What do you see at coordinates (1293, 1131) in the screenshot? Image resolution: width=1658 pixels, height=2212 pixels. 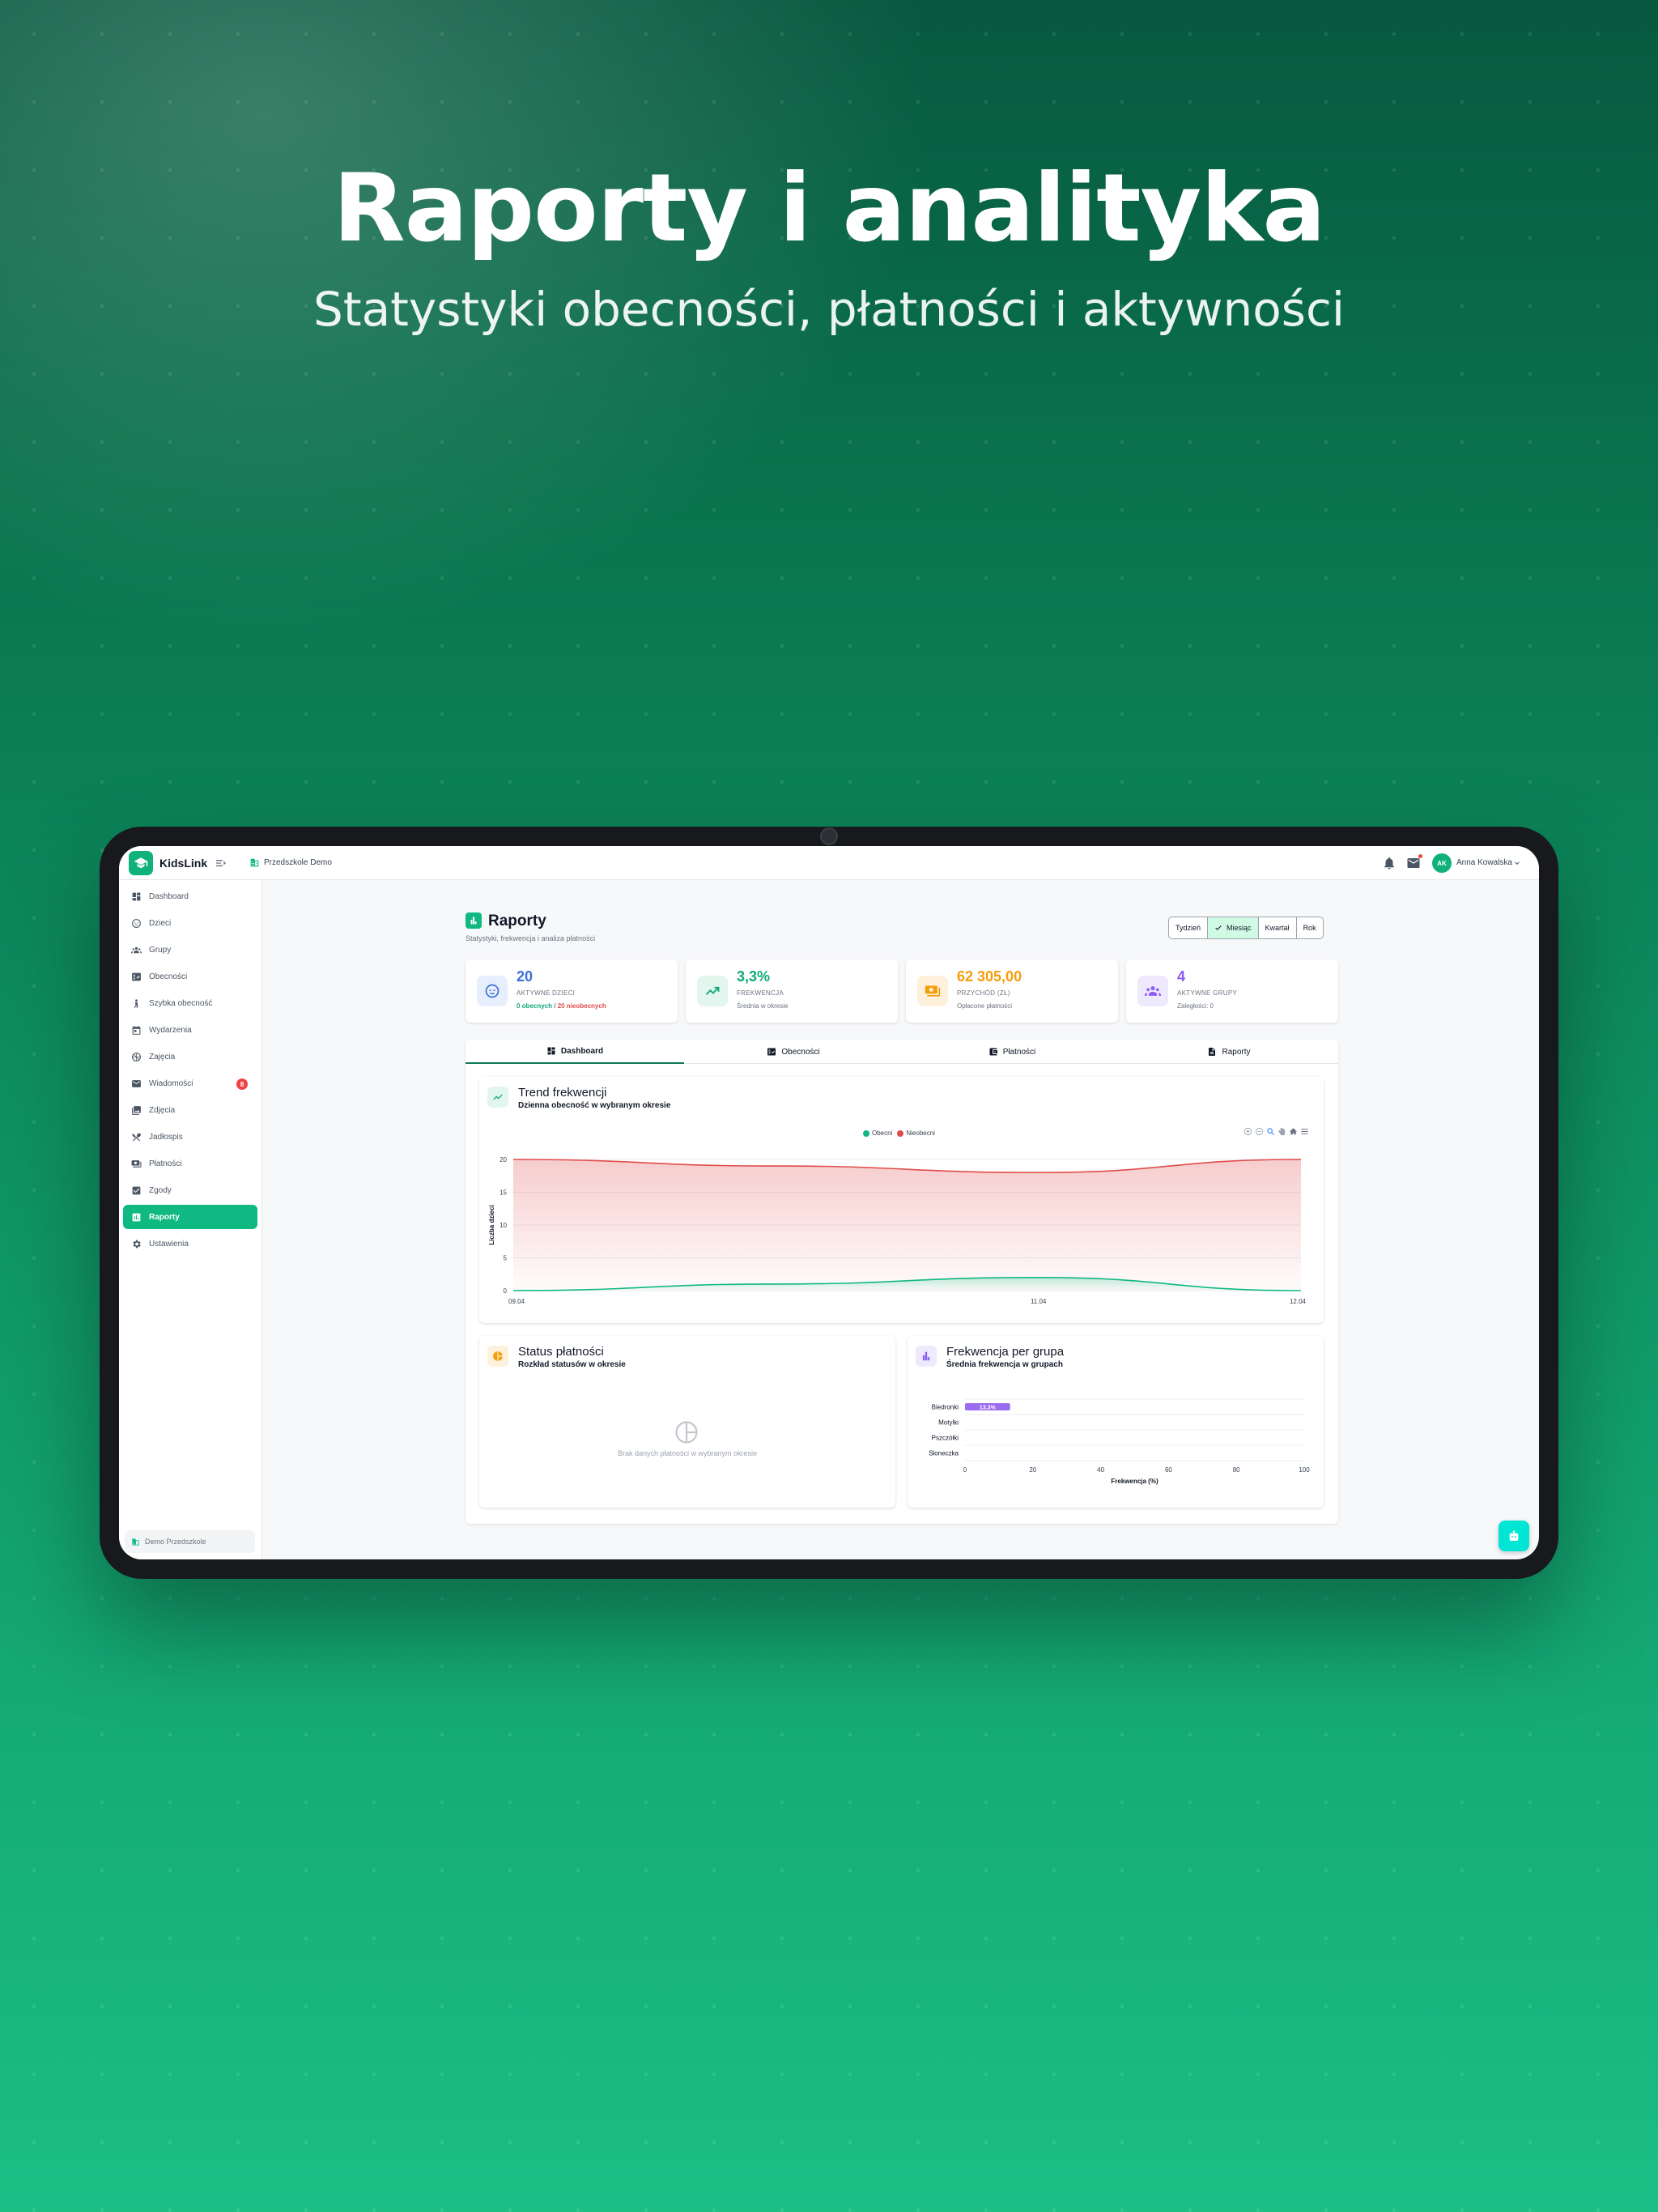 I see `home-icon` at bounding box center [1293, 1131].